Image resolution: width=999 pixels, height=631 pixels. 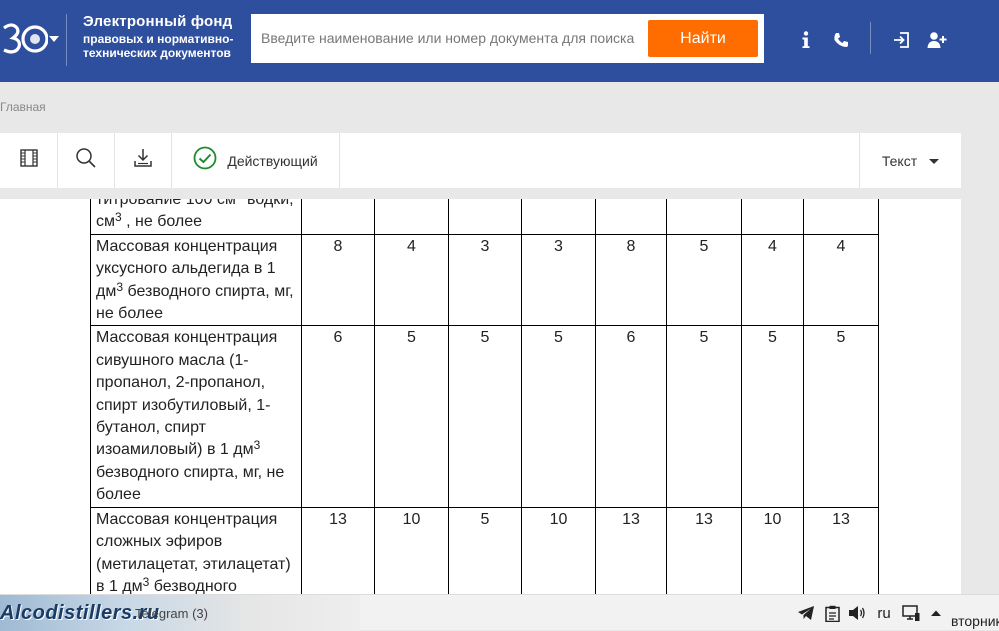 What do you see at coordinates (975, 621) in the screenshot?
I see `taskbar-date: вторник` at bounding box center [975, 621].